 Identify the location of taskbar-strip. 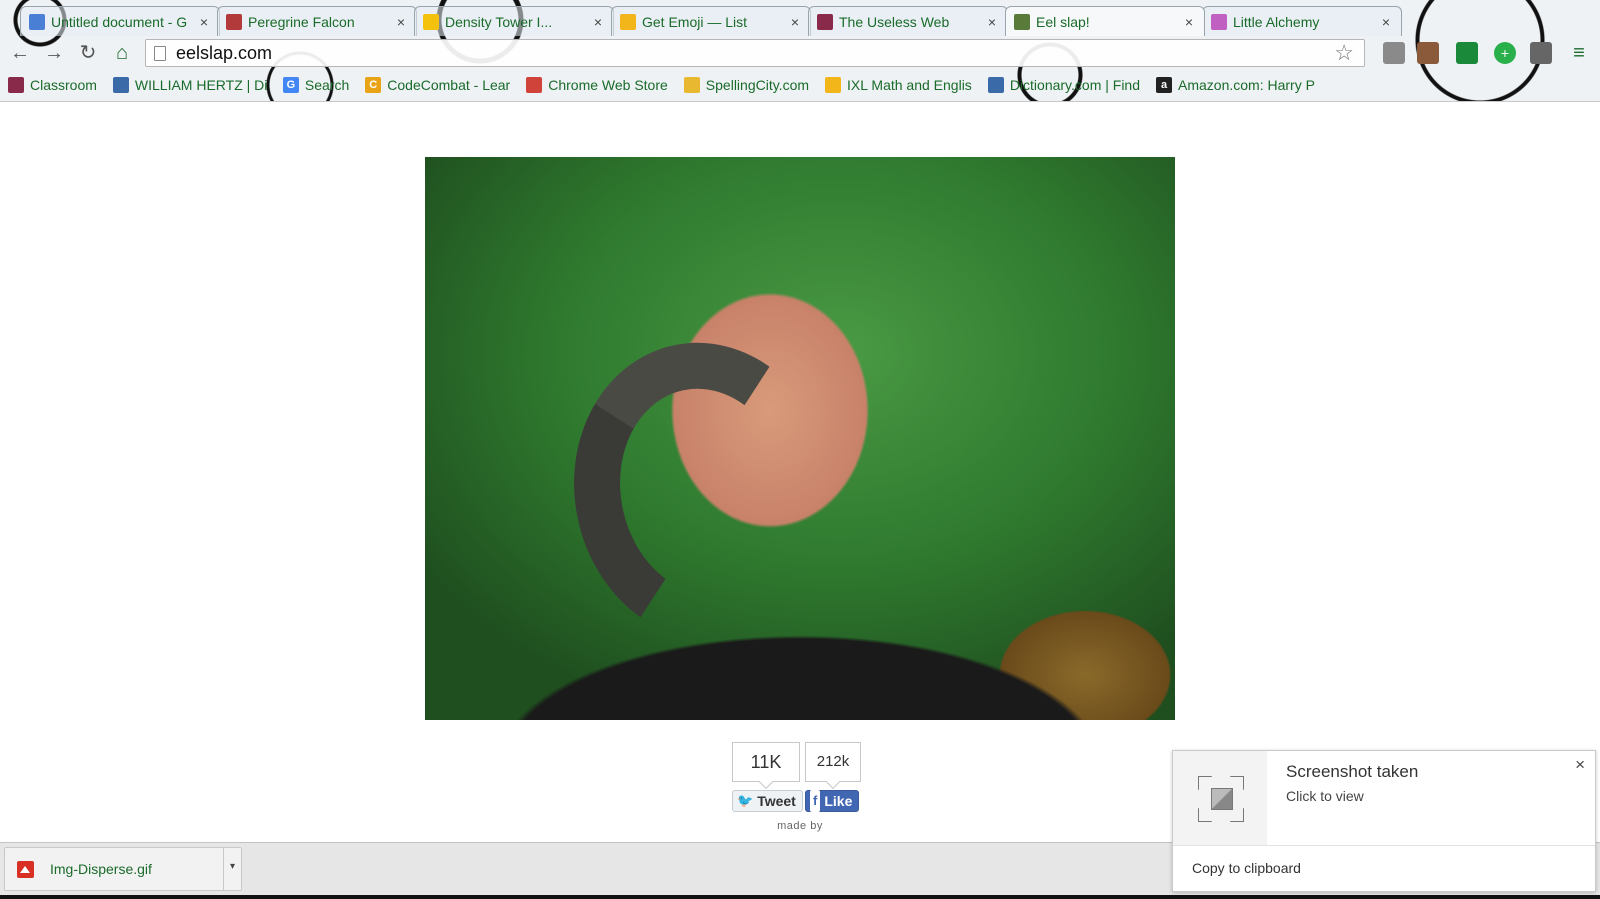
(800, 897).